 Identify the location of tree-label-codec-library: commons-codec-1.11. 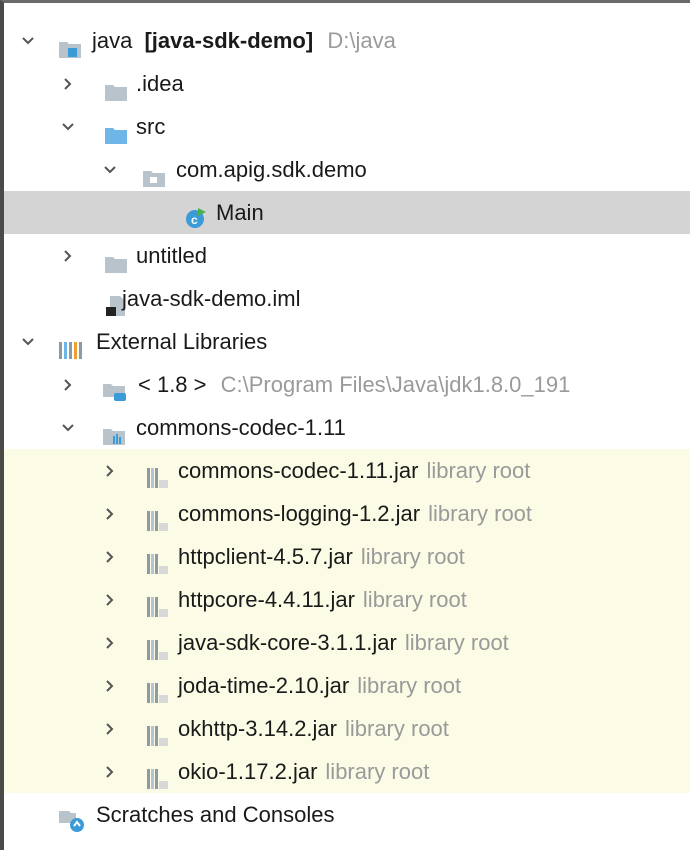
(241, 427).